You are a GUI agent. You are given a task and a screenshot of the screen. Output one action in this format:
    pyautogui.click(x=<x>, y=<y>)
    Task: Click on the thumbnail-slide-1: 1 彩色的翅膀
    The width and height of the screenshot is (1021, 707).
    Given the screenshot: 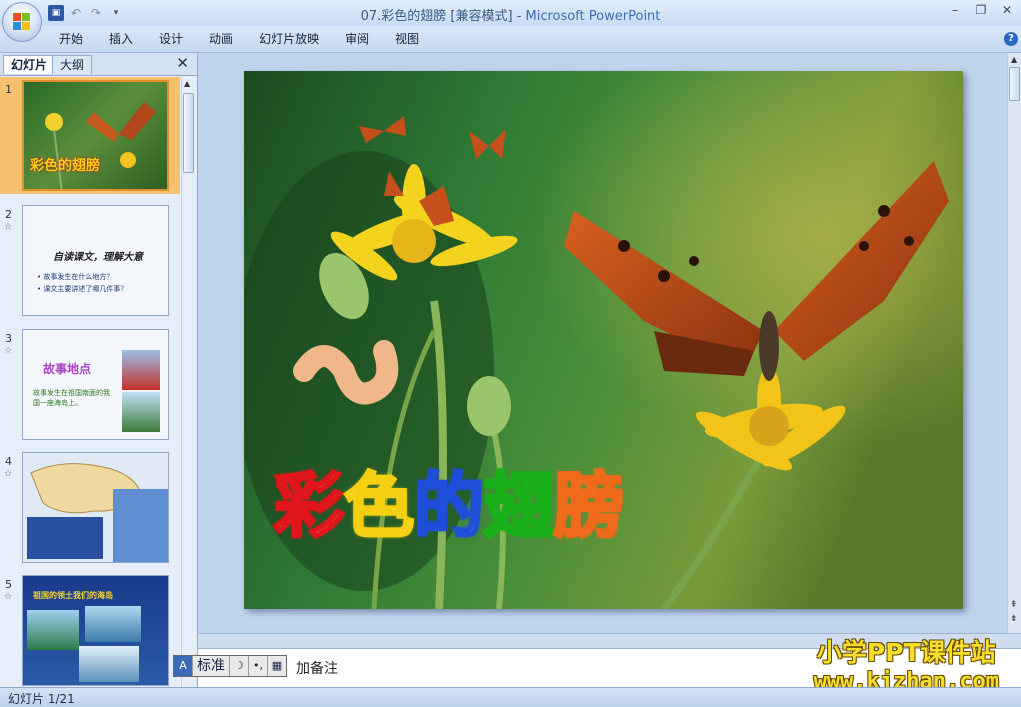 What is the action you would take?
    pyautogui.click(x=90, y=135)
    